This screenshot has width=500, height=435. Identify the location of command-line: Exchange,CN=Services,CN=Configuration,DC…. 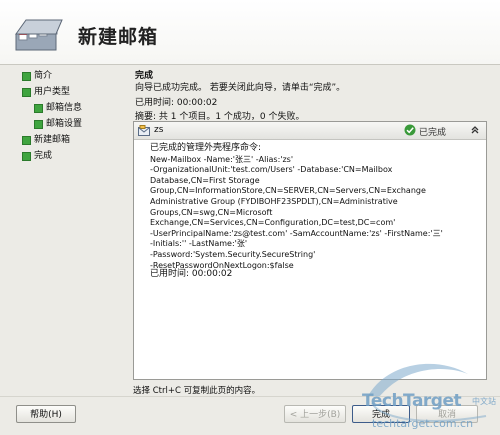
(273, 223).